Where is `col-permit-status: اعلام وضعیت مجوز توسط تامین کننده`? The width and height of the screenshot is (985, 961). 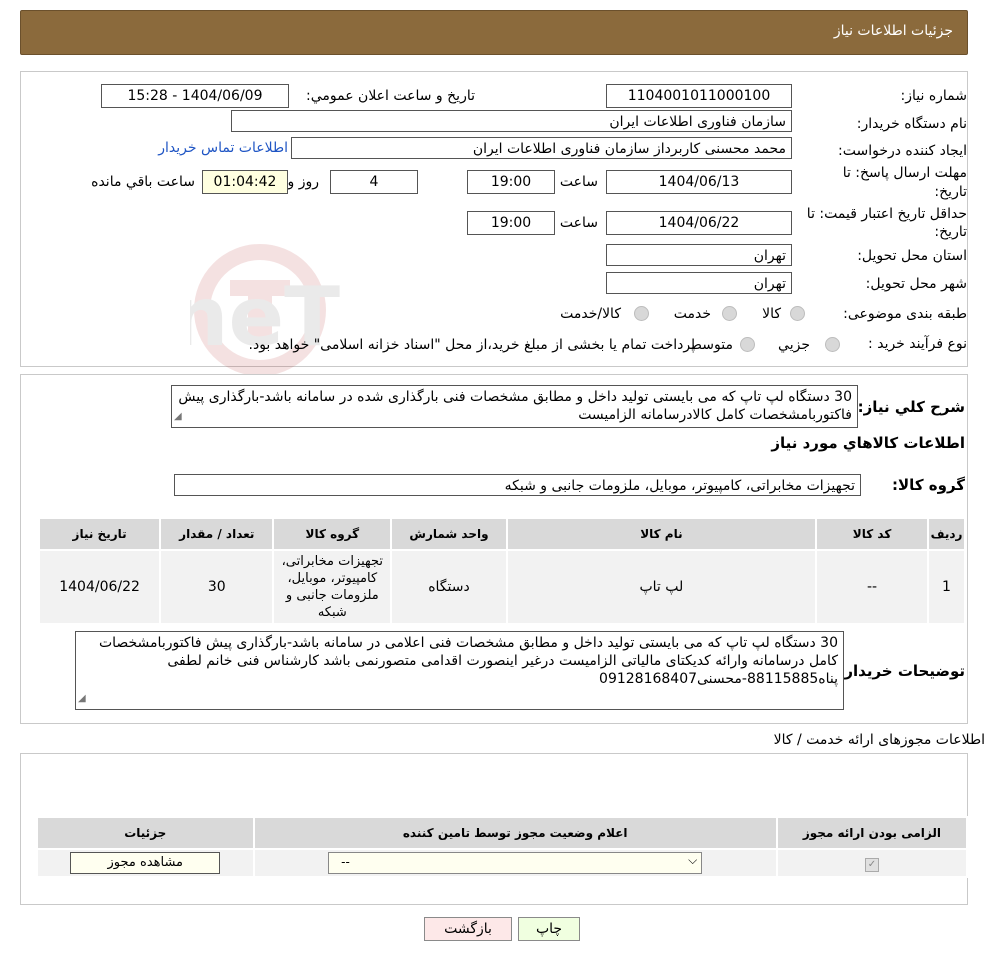
col-permit-status: اعلام وضعیت مجوز توسط تامین کننده is located at coordinates (515, 833).